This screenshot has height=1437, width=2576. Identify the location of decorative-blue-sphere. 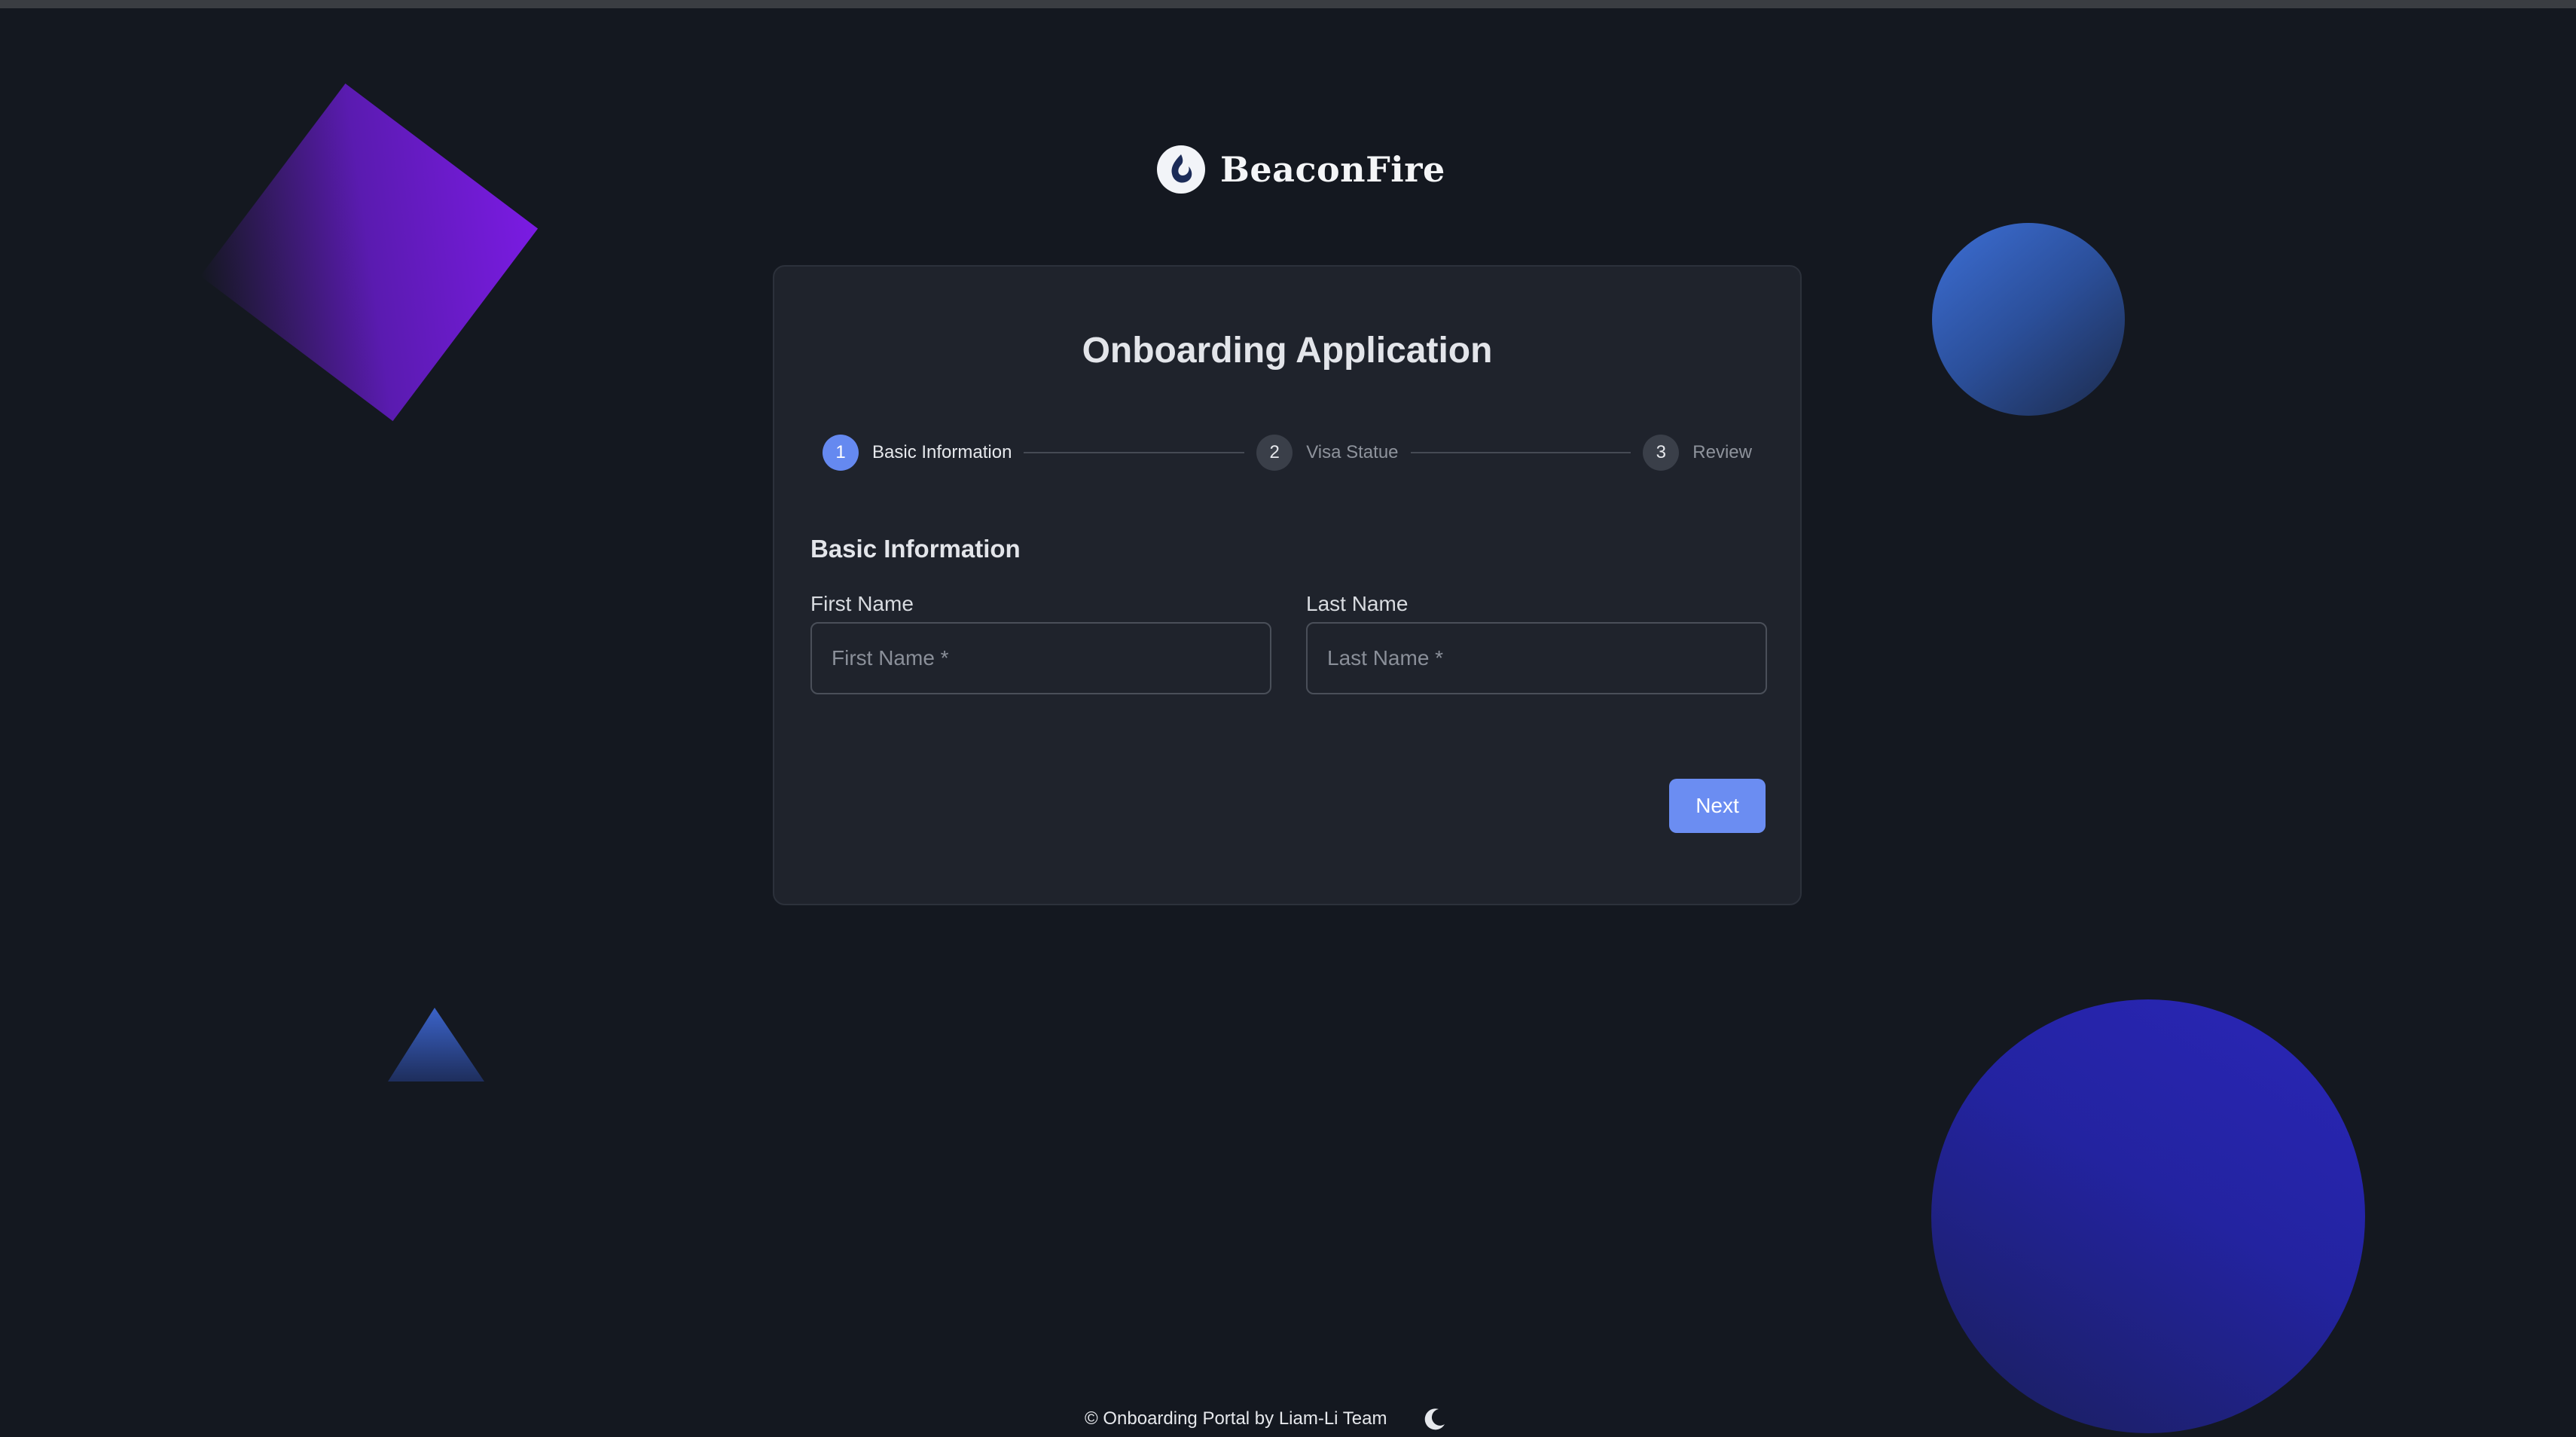
(2029, 319).